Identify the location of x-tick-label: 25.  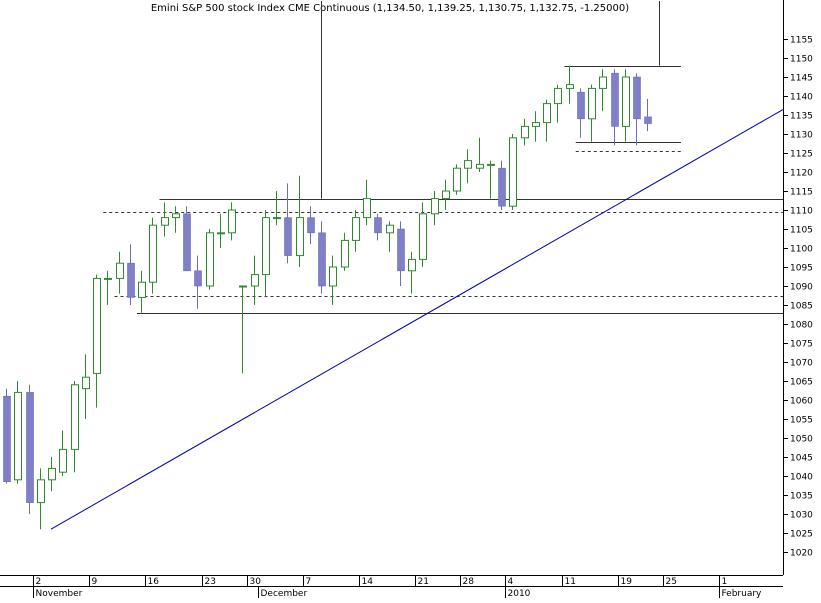
(671, 582).